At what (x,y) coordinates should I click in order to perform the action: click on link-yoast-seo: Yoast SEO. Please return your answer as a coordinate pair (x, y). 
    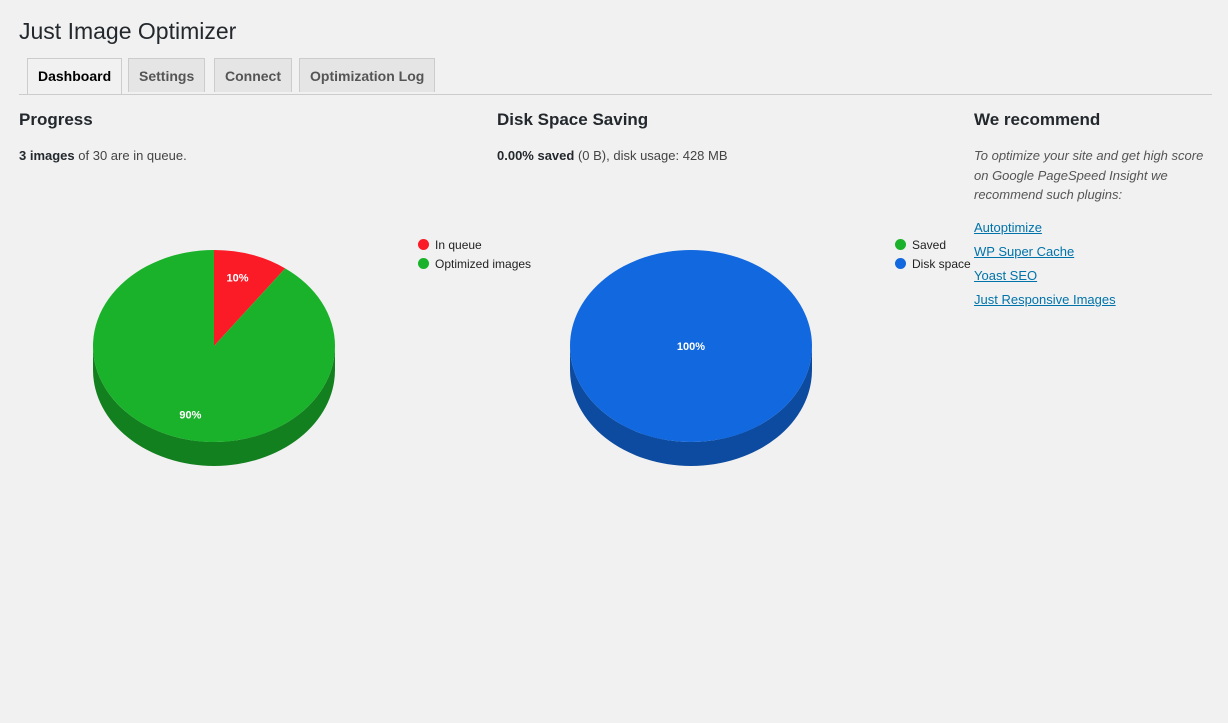
    Looking at the image, I should click on (1005, 275).